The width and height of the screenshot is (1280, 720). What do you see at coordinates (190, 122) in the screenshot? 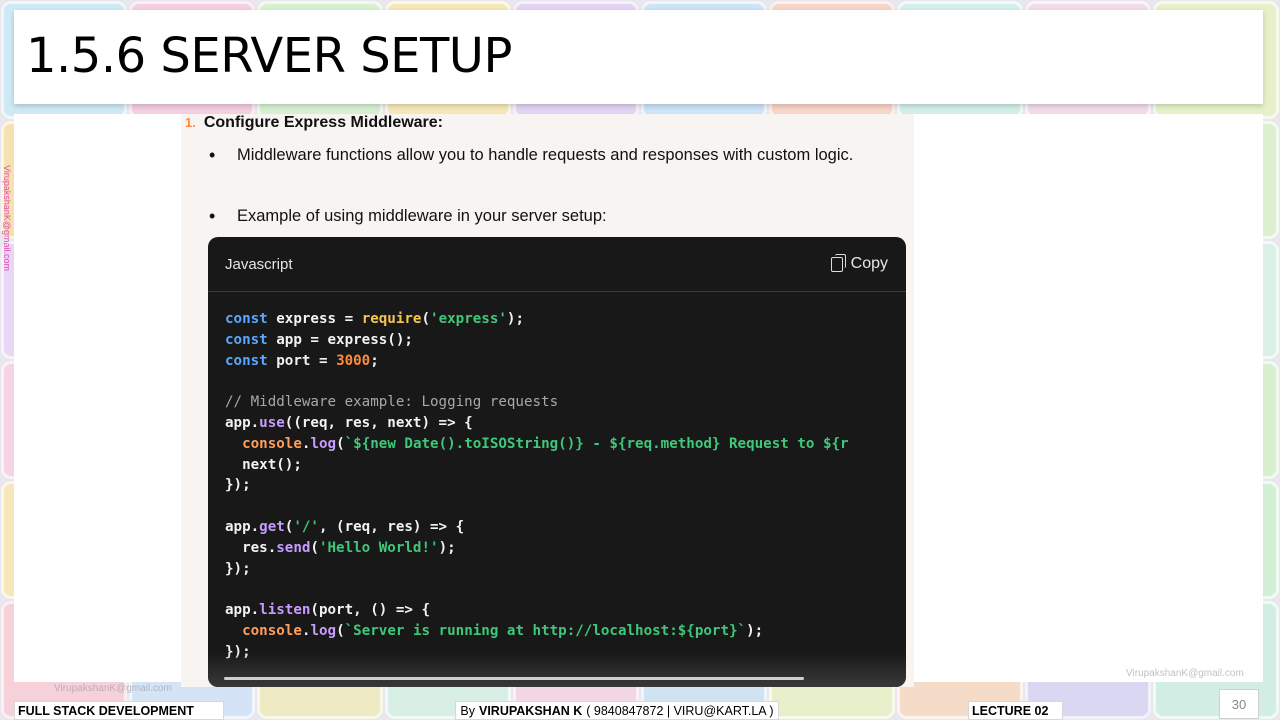
I see `step-number: 1.` at bounding box center [190, 122].